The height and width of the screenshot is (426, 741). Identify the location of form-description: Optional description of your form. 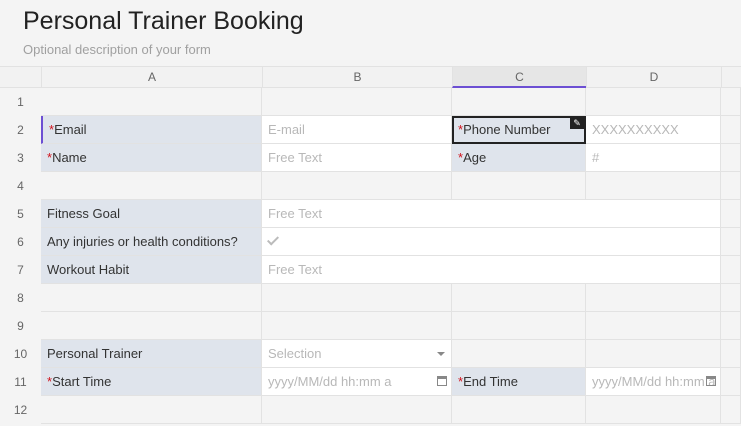
(117, 49).